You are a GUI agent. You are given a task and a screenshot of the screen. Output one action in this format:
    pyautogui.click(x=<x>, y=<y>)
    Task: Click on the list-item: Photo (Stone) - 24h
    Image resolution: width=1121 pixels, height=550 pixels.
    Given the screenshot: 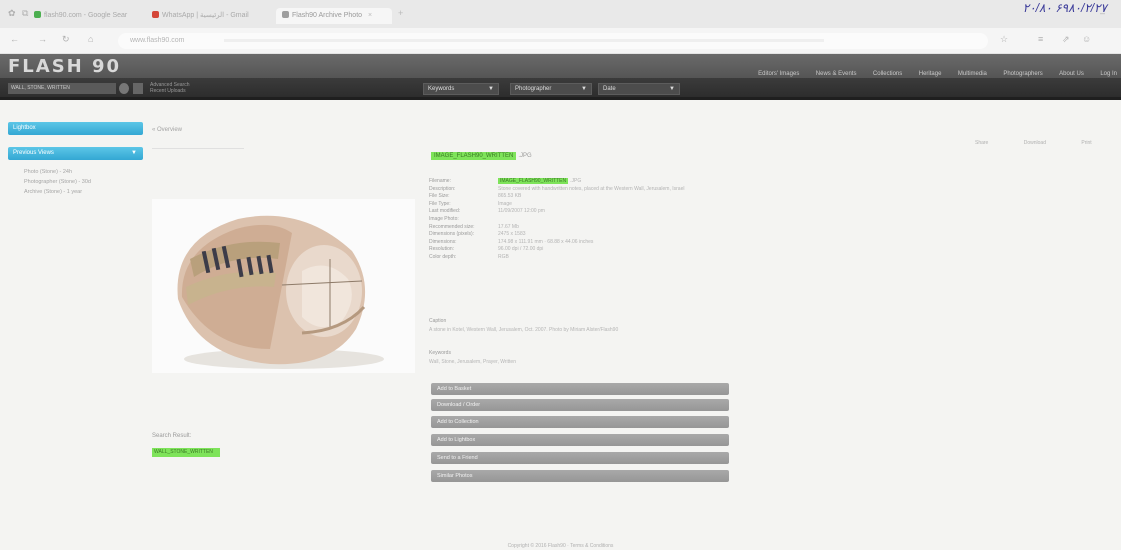 What is the action you would take?
    pyautogui.click(x=57, y=172)
    